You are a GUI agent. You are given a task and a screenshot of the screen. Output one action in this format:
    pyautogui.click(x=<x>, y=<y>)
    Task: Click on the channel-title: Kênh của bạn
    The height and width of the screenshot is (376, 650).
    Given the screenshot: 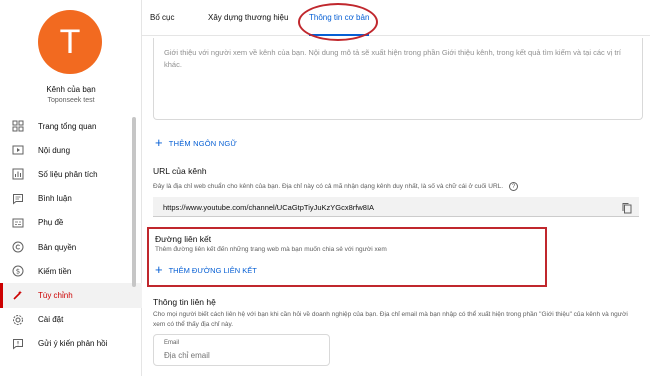 What is the action you would take?
    pyautogui.click(x=71, y=89)
    